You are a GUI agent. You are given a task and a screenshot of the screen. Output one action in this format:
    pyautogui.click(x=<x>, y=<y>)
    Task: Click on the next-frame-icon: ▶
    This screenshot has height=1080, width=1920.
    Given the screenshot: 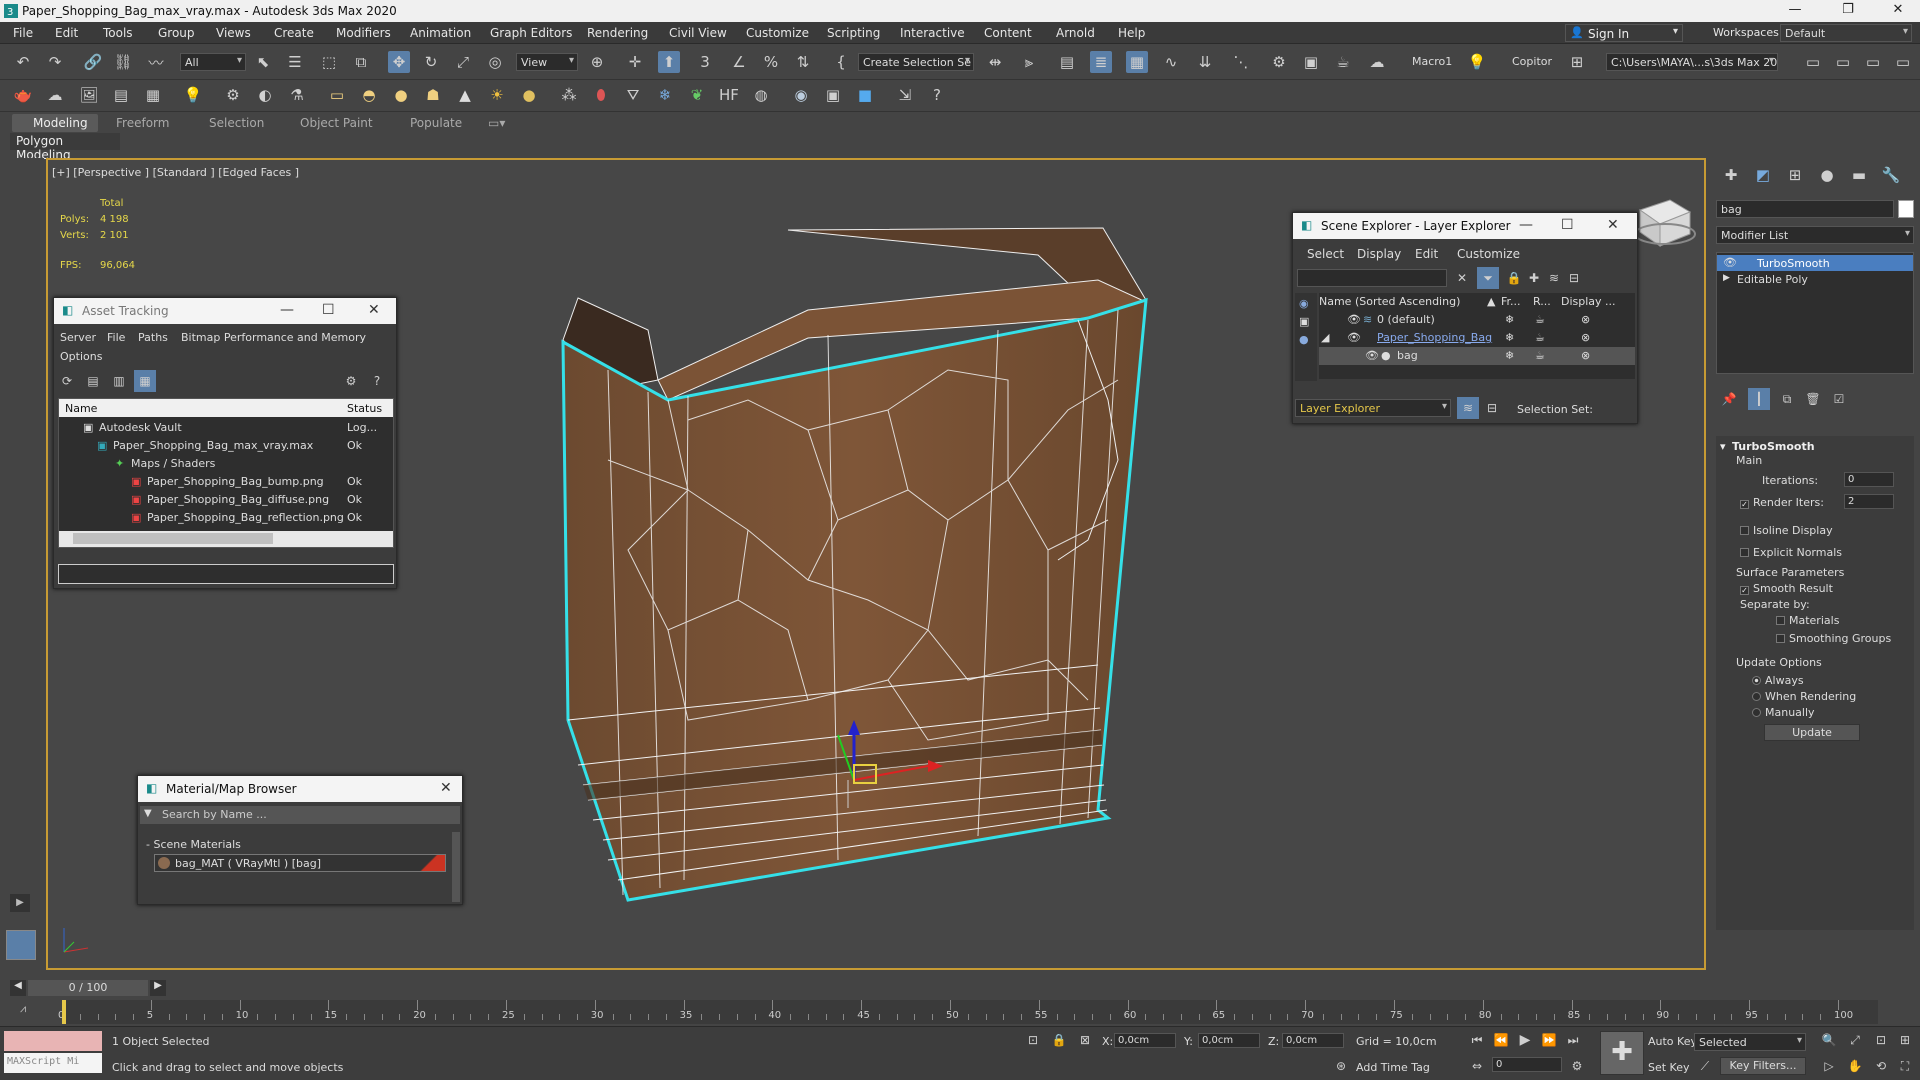 What is the action you would take?
    pyautogui.click(x=158, y=988)
    